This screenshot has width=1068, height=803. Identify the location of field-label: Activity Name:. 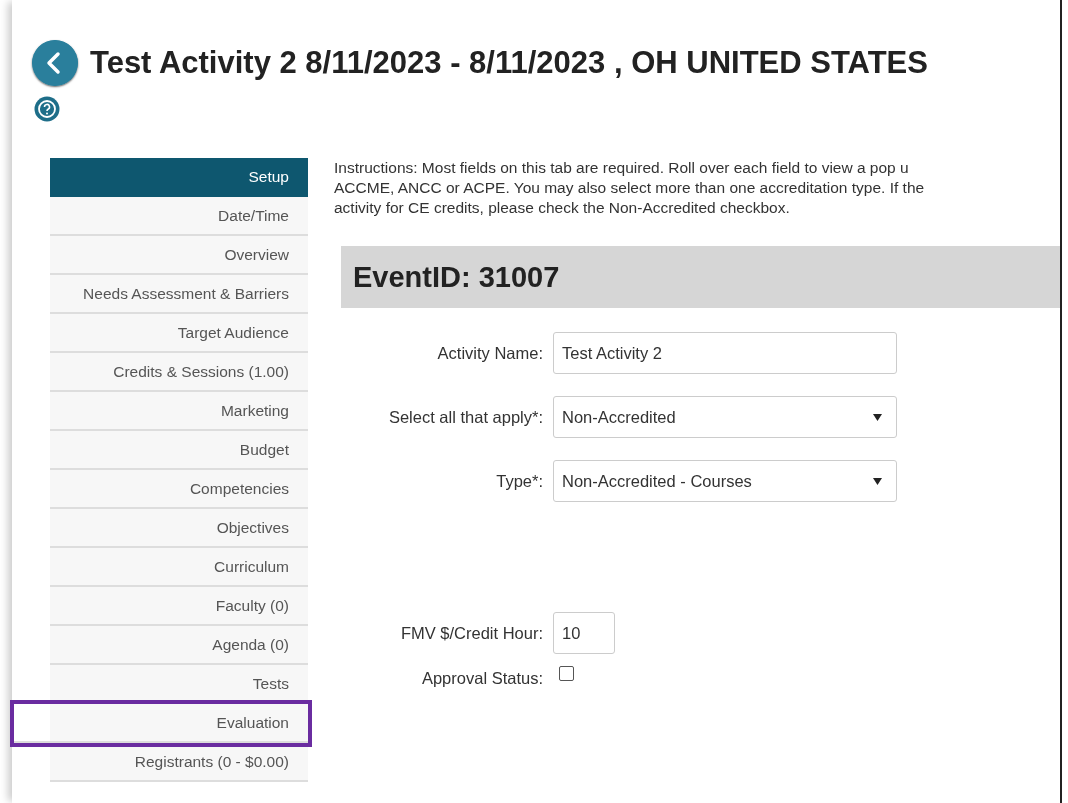
(490, 353).